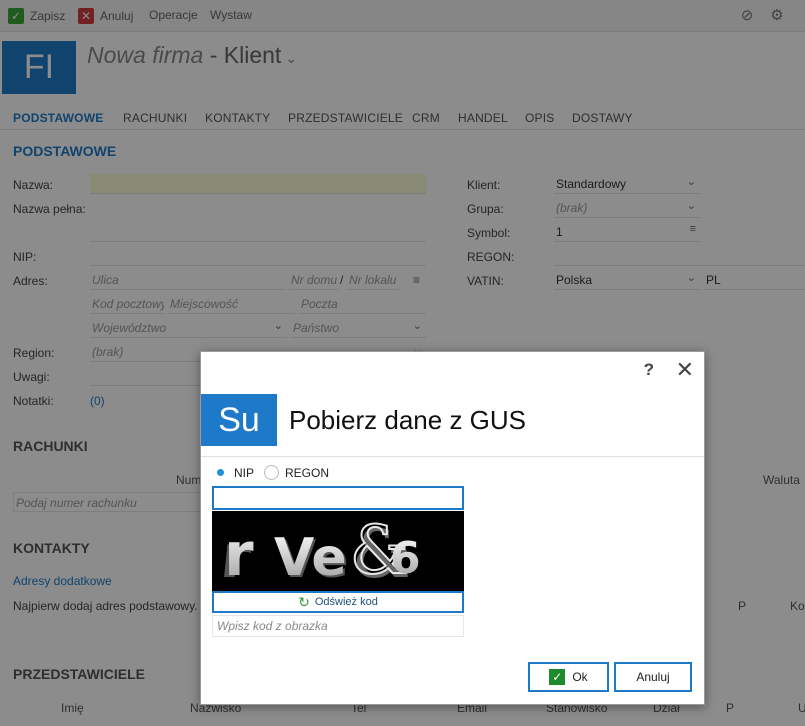  What do you see at coordinates (338, 602) in the screenshot?
I see `refresh-code-button: ↻ Odśwież kod` at bounding box center [338, 602].